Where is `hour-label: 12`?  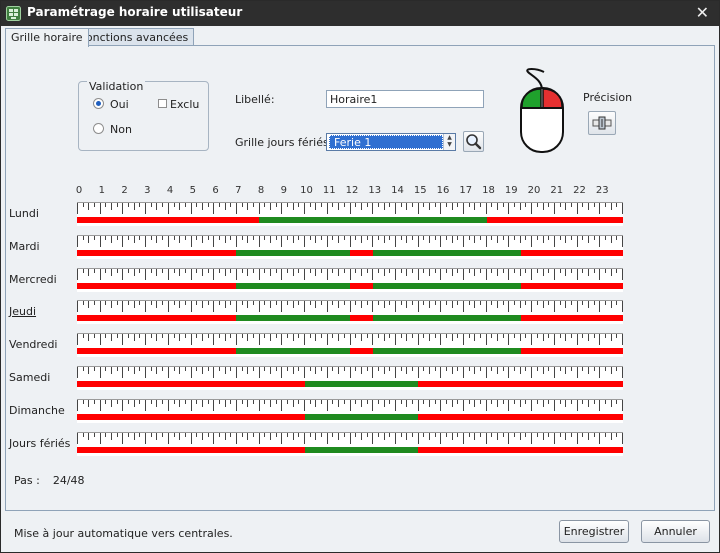 hour-label: 12 is located at coordinates (352, 190).